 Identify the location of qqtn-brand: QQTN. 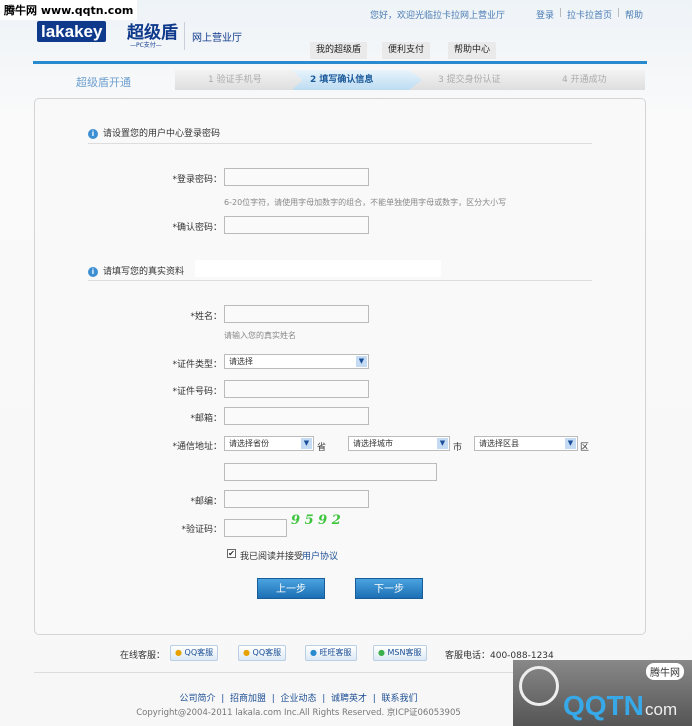
(603, 705).